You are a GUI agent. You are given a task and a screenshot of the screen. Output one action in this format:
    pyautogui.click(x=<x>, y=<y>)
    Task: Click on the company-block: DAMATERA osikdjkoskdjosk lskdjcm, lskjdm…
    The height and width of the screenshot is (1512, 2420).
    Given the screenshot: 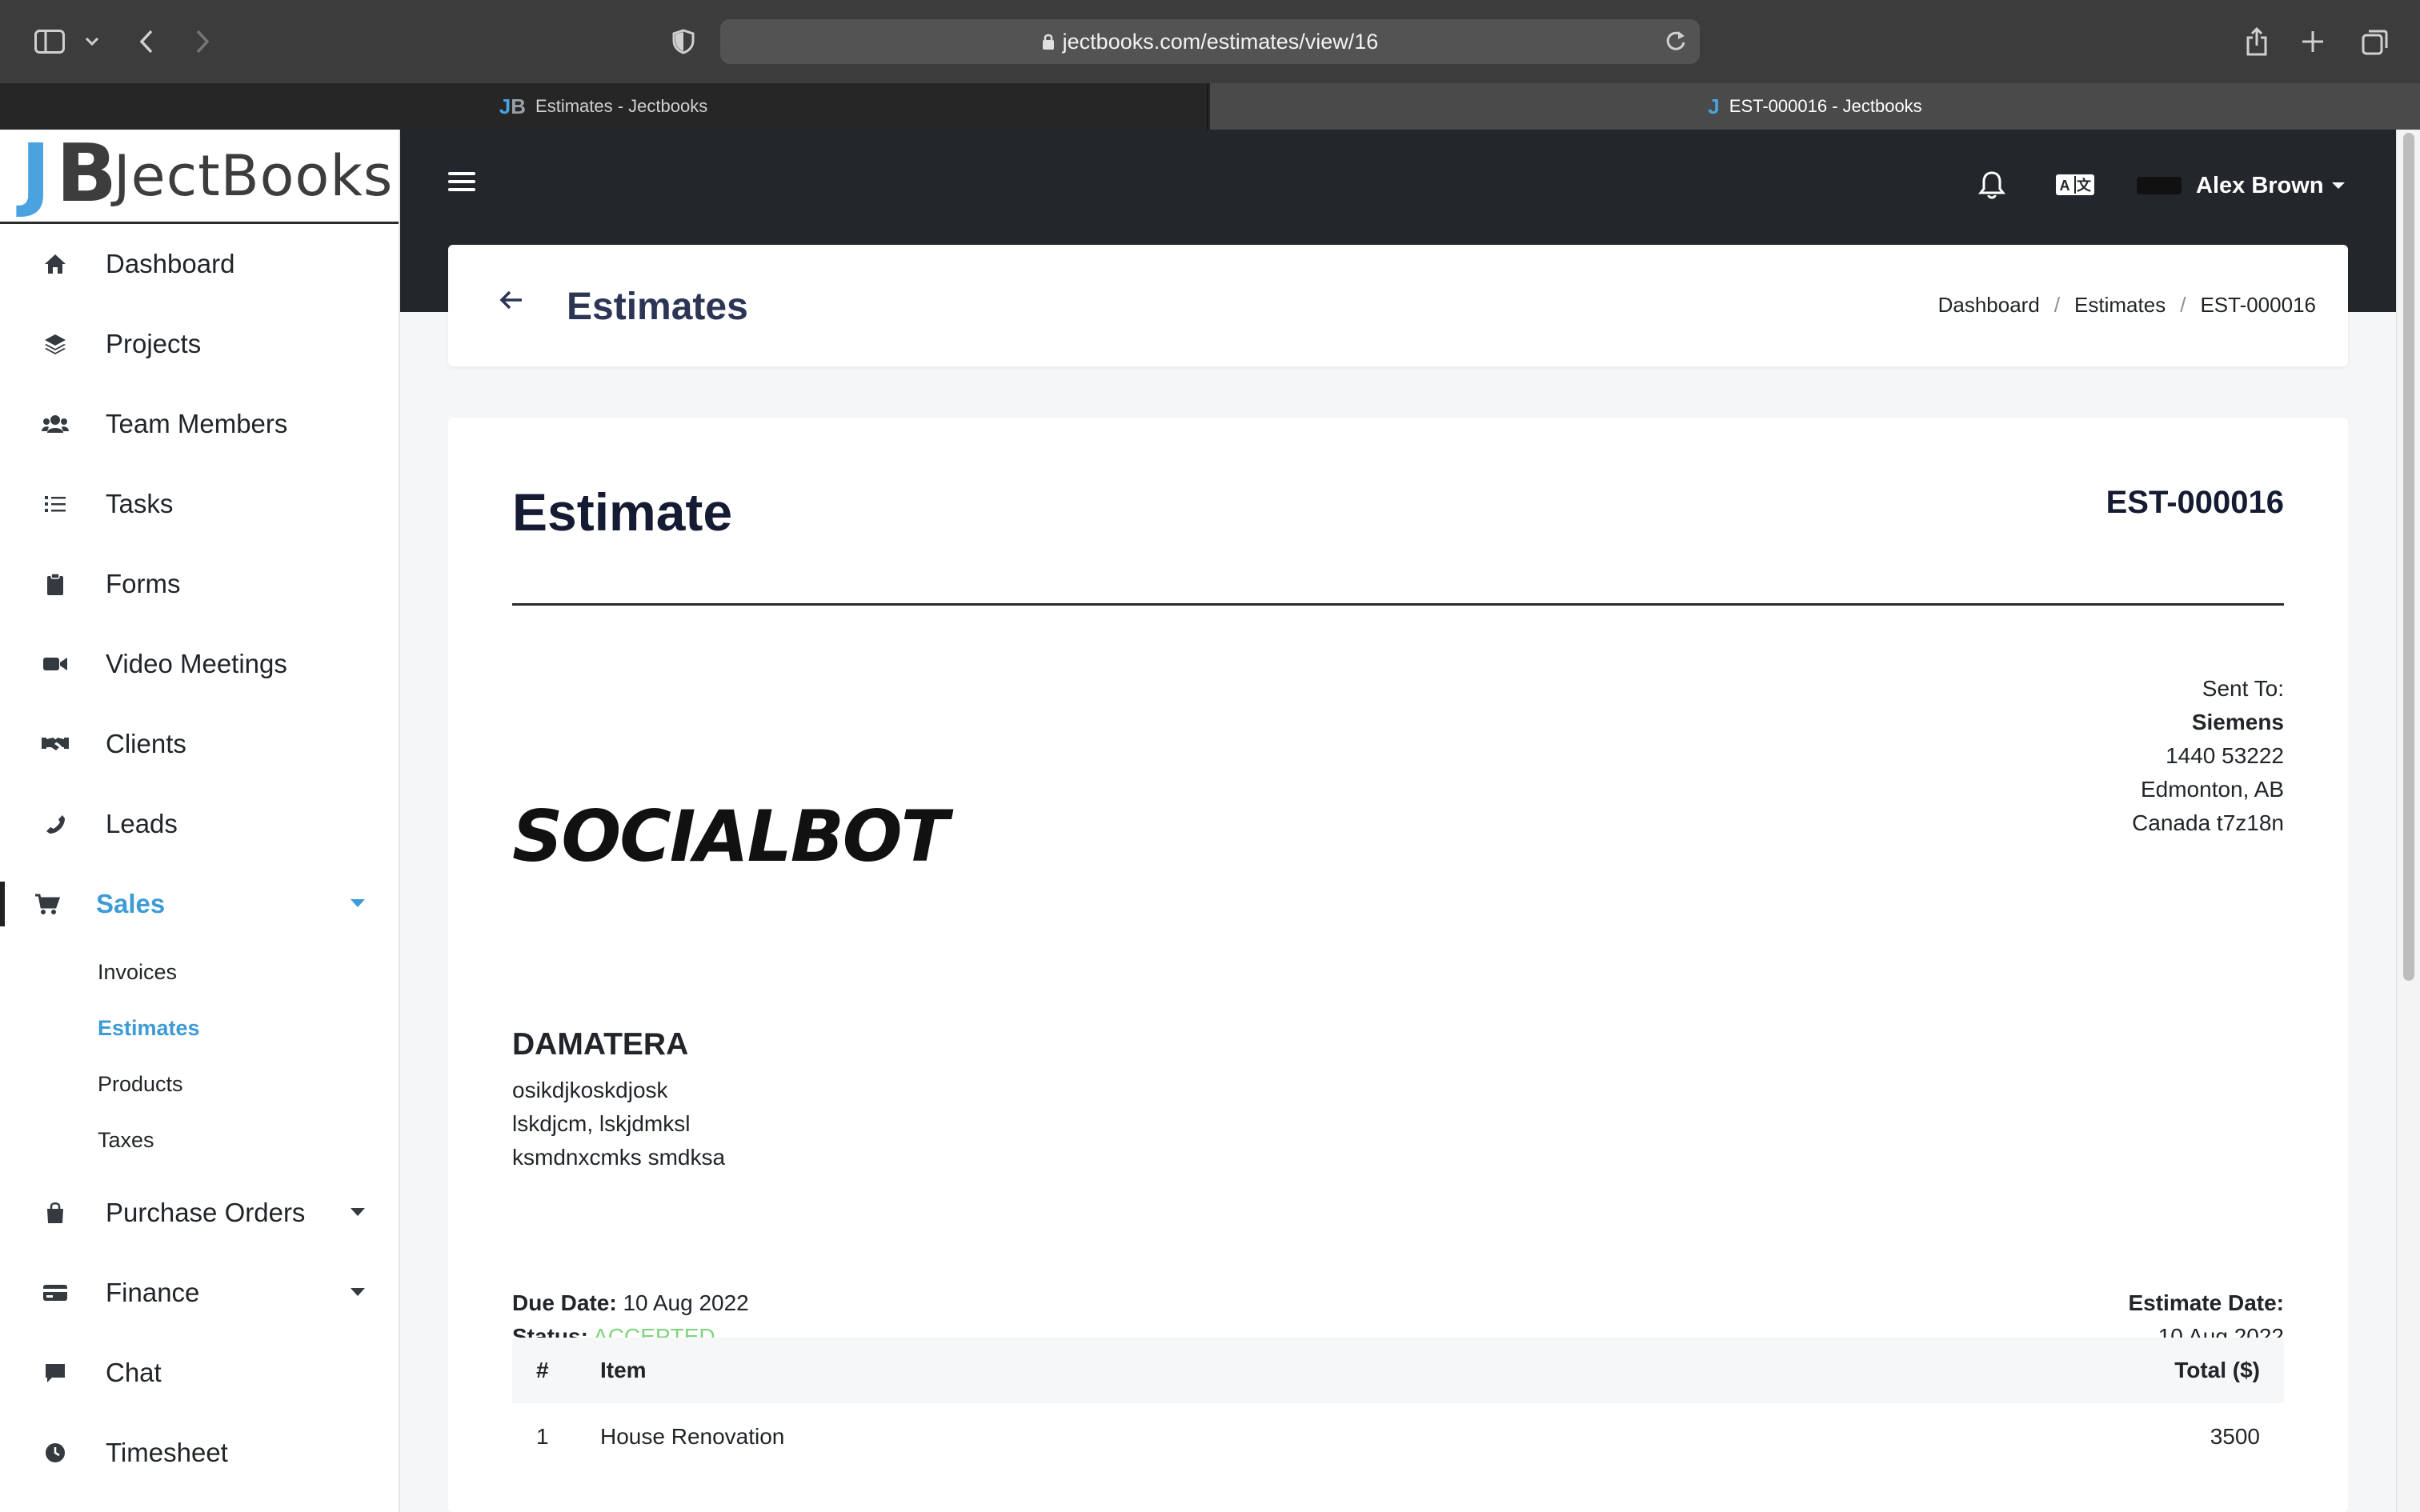 What is the action you would take?
    pyautogui.click(x=618, y=1100)
    